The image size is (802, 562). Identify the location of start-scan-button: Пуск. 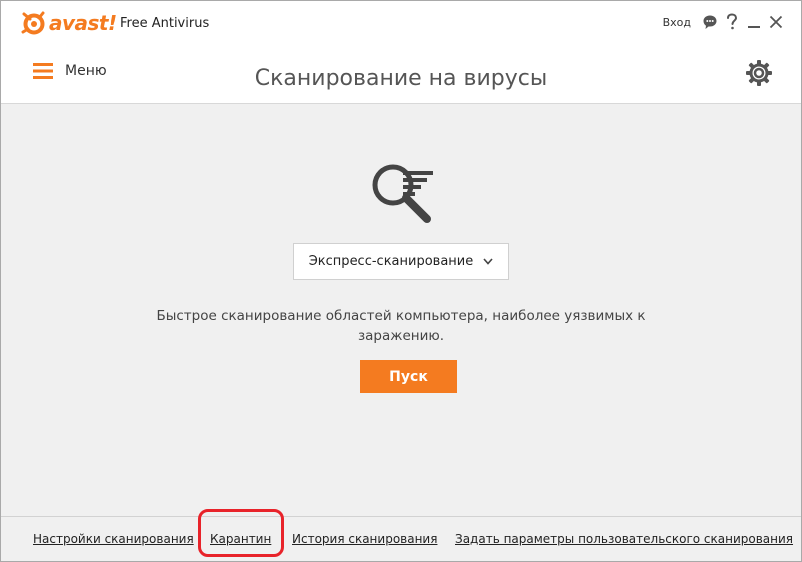
(408, 376).